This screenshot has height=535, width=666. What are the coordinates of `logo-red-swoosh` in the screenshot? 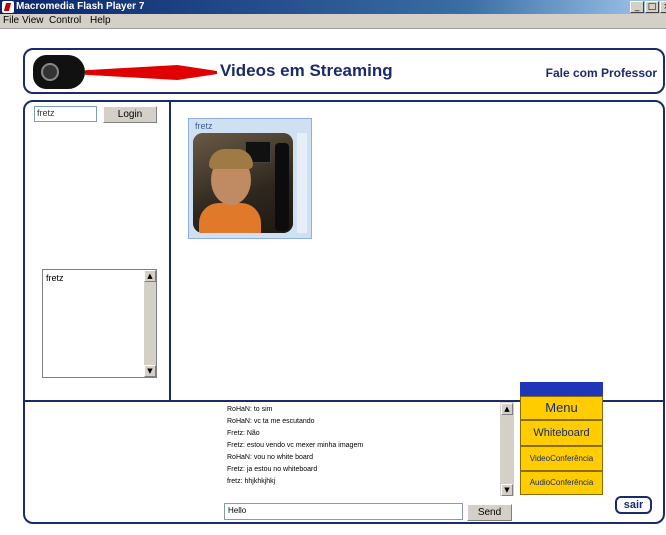 It's located at (151, 72).